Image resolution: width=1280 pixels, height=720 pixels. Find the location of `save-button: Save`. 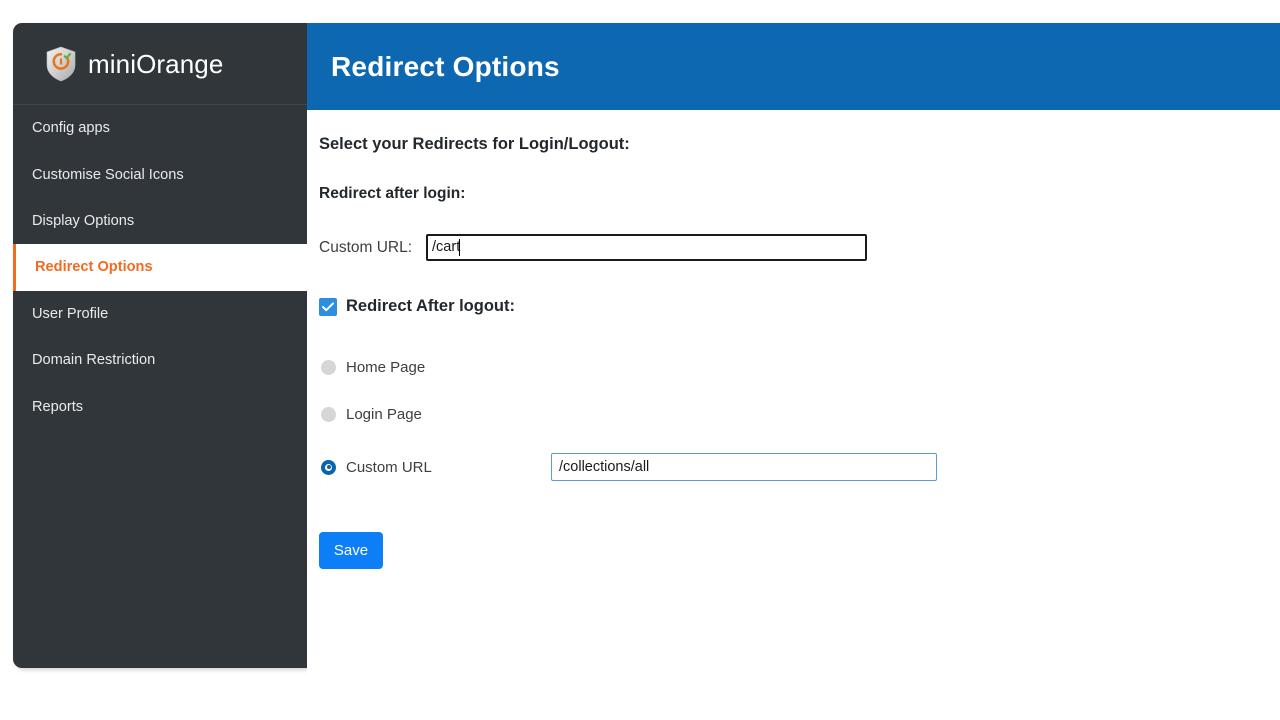

save-button: Save is located at coordinates (351, 550).